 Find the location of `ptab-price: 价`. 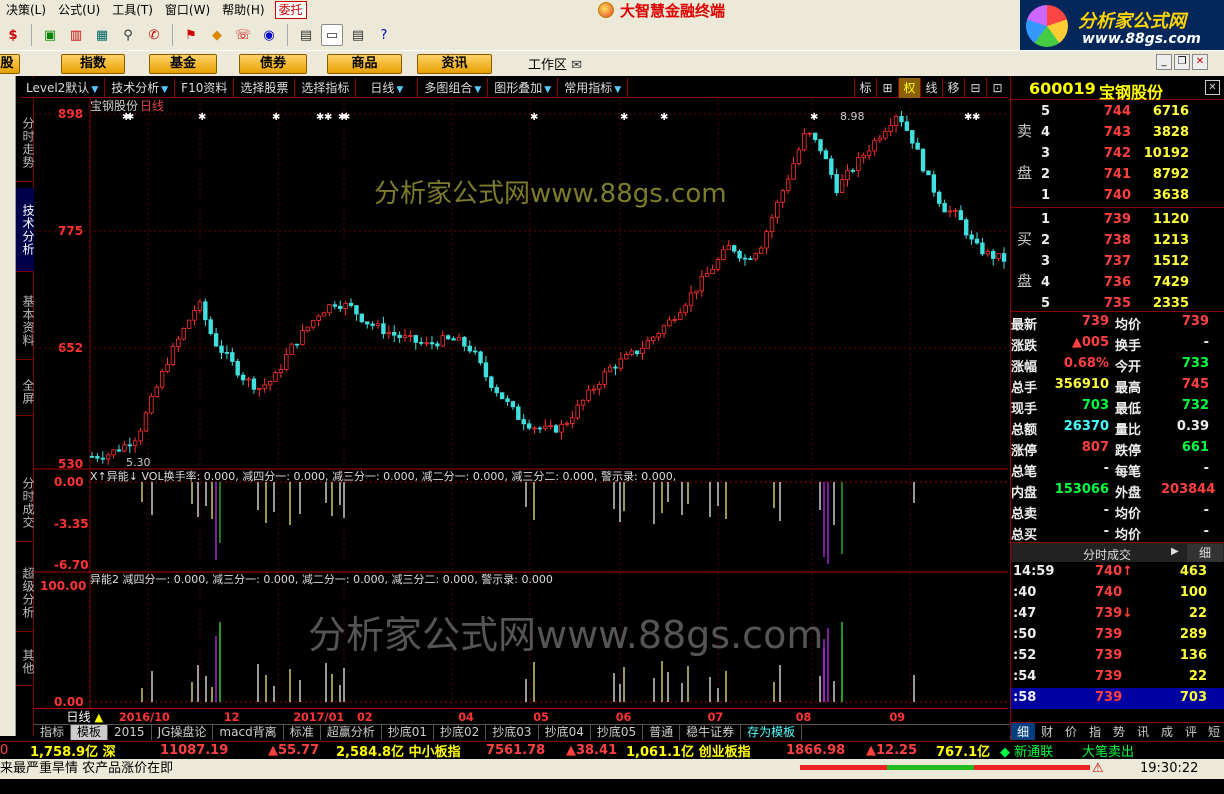

ptab-price: 价 is located at coordinates (1071, 731).